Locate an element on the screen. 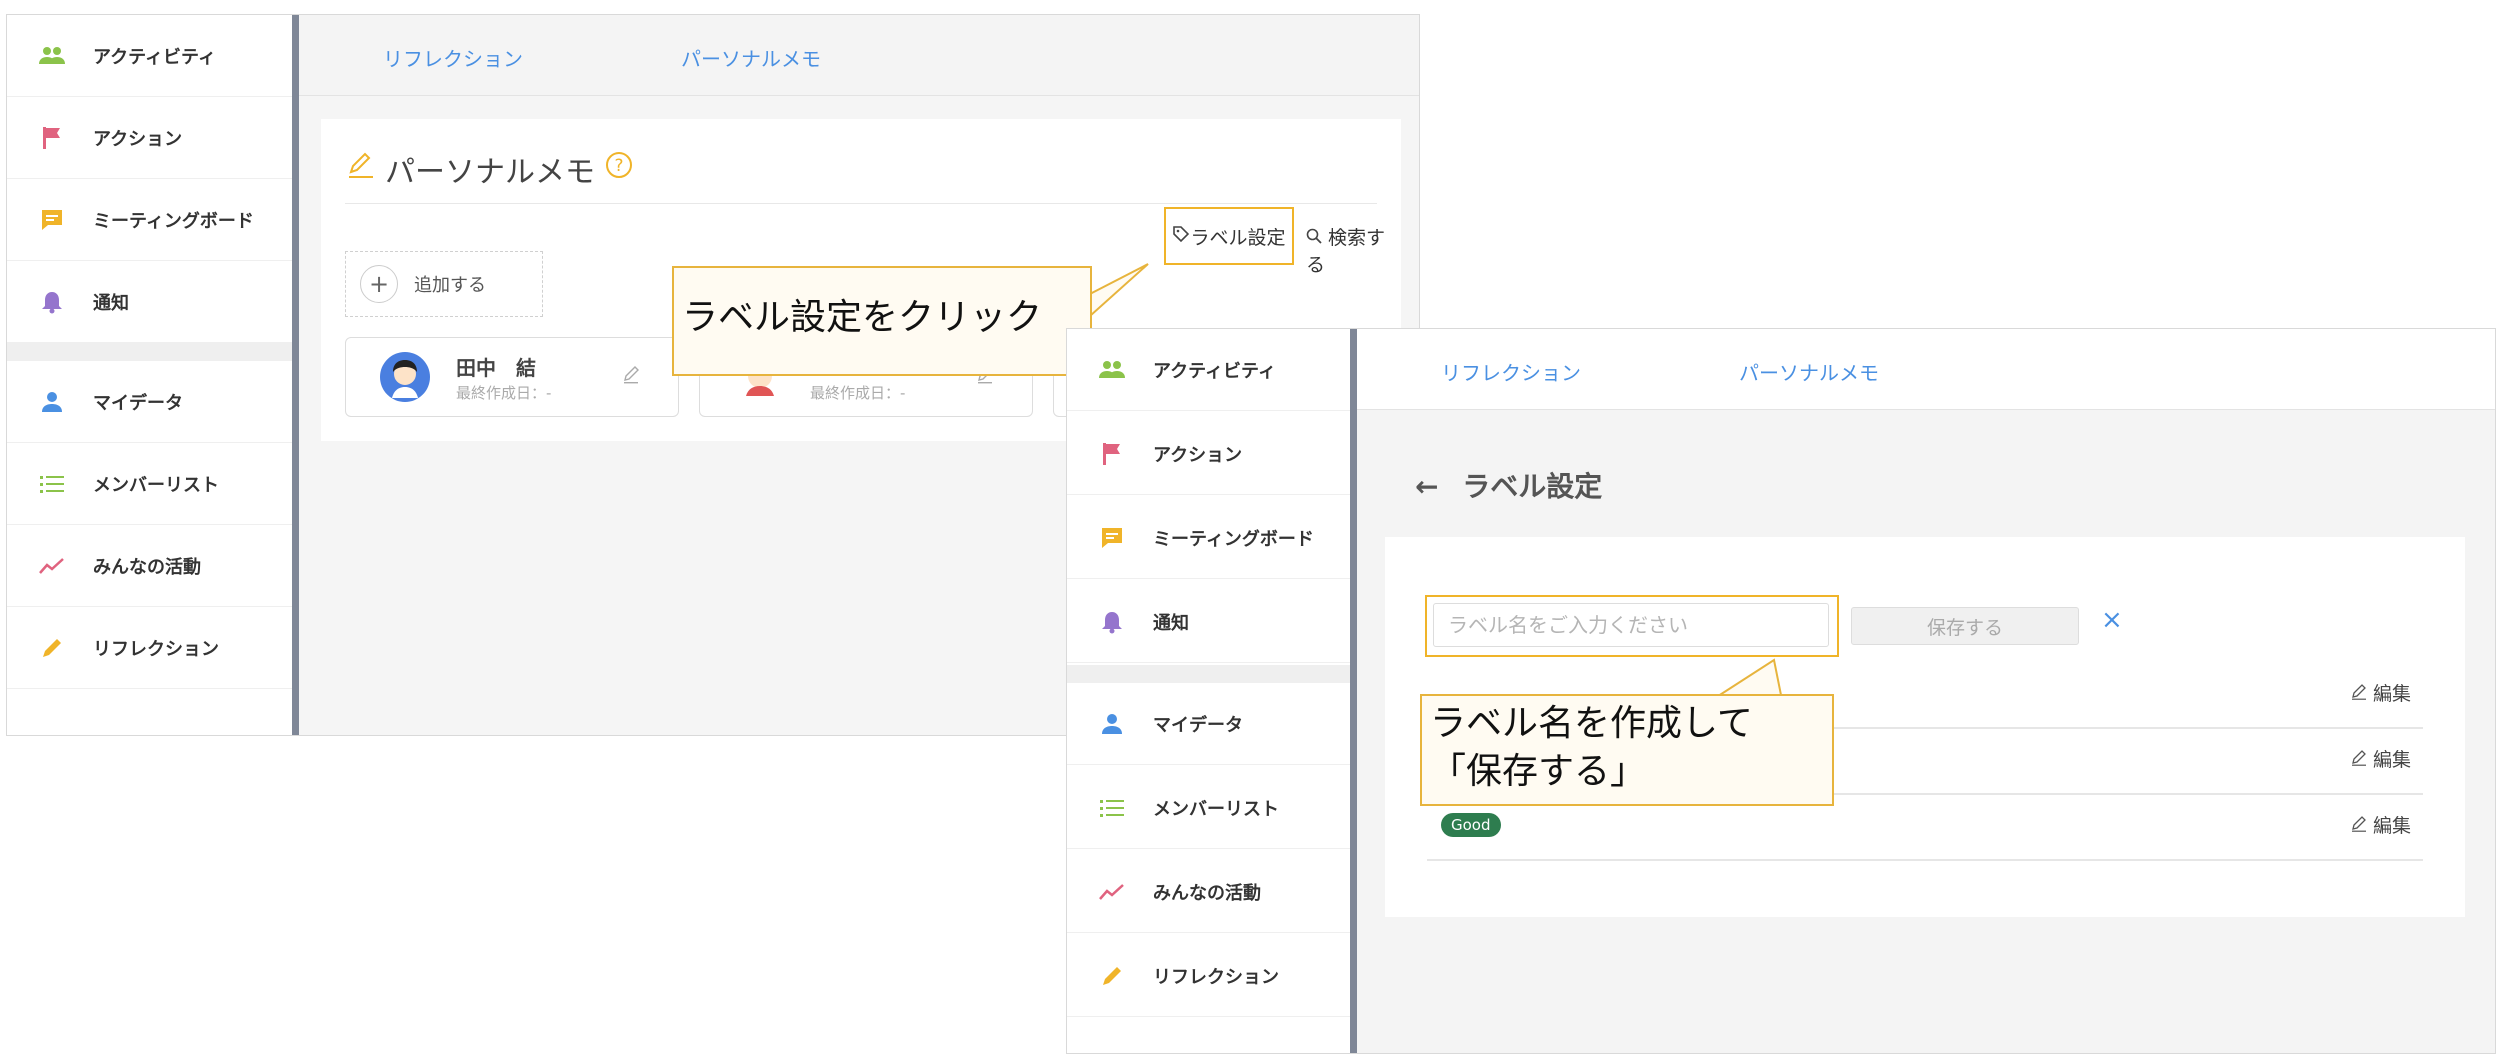 Image resolution: width=2500 pixels, height=1060 pixels. callout-create-and-save: ラベル名を作成して「保存する」 is located at coordinates (1627, 750).